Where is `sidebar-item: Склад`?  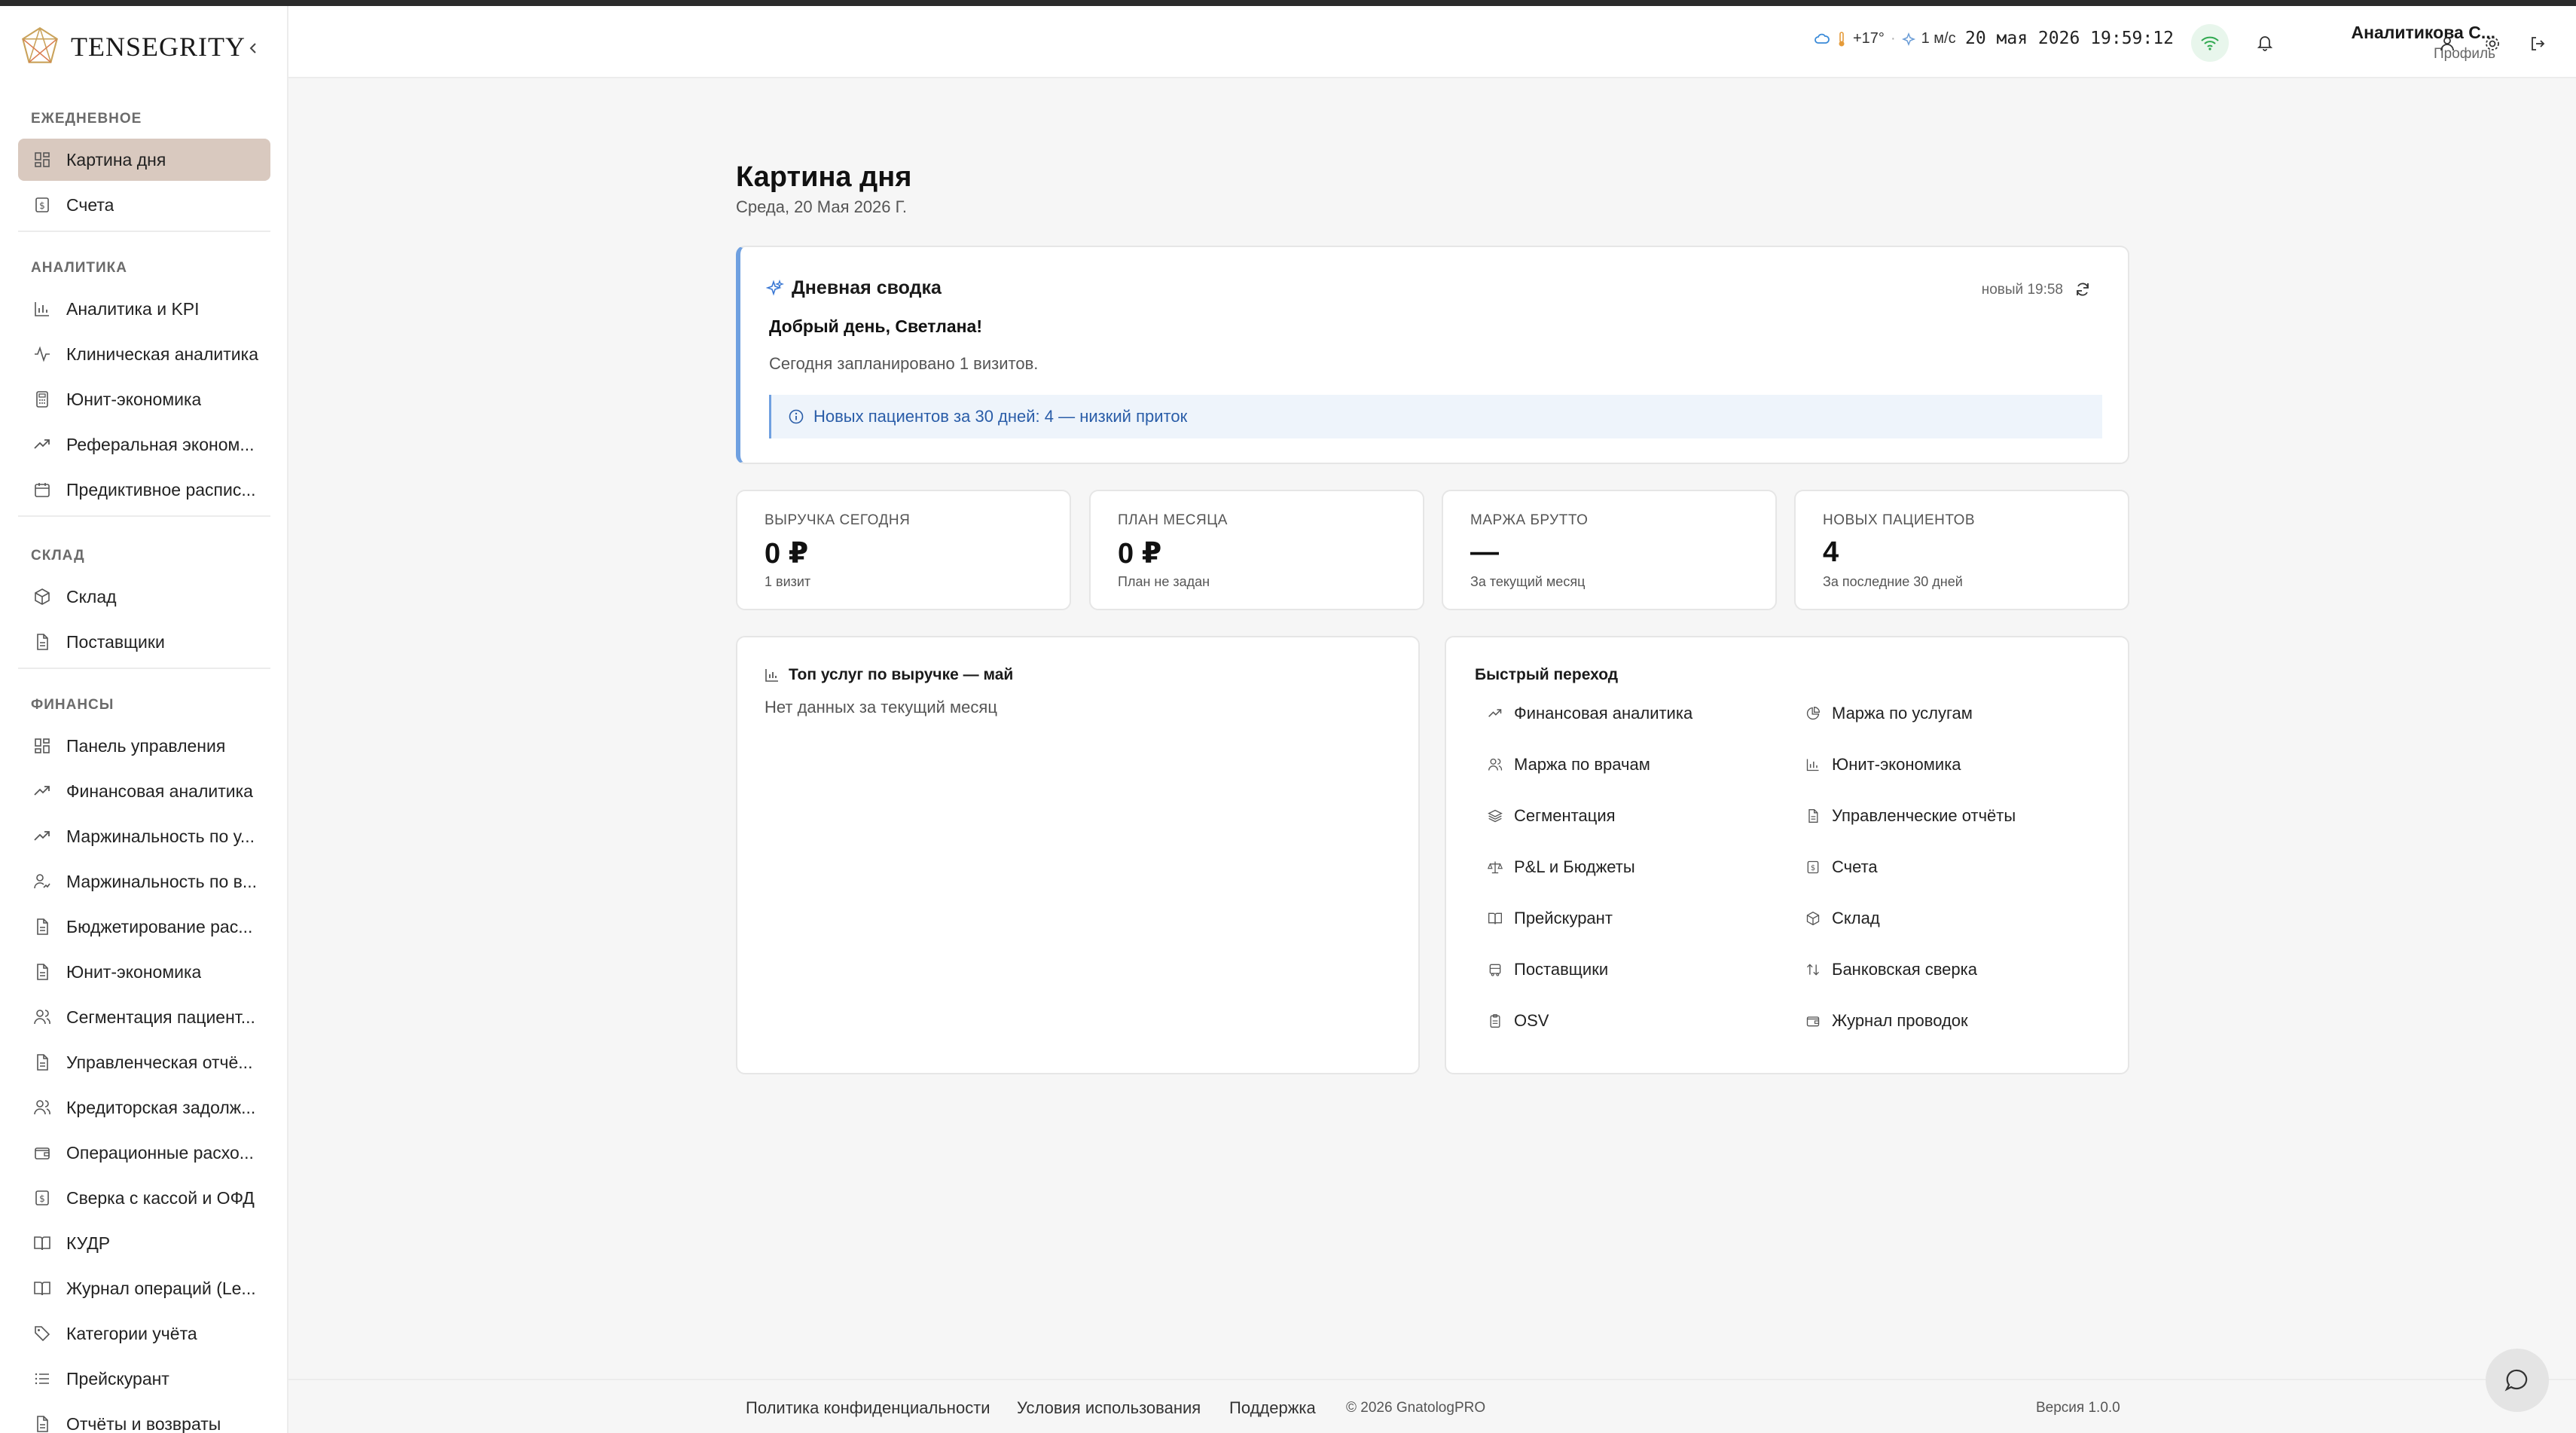 sidebar-item: Склад is located at coordinates (144, 597).